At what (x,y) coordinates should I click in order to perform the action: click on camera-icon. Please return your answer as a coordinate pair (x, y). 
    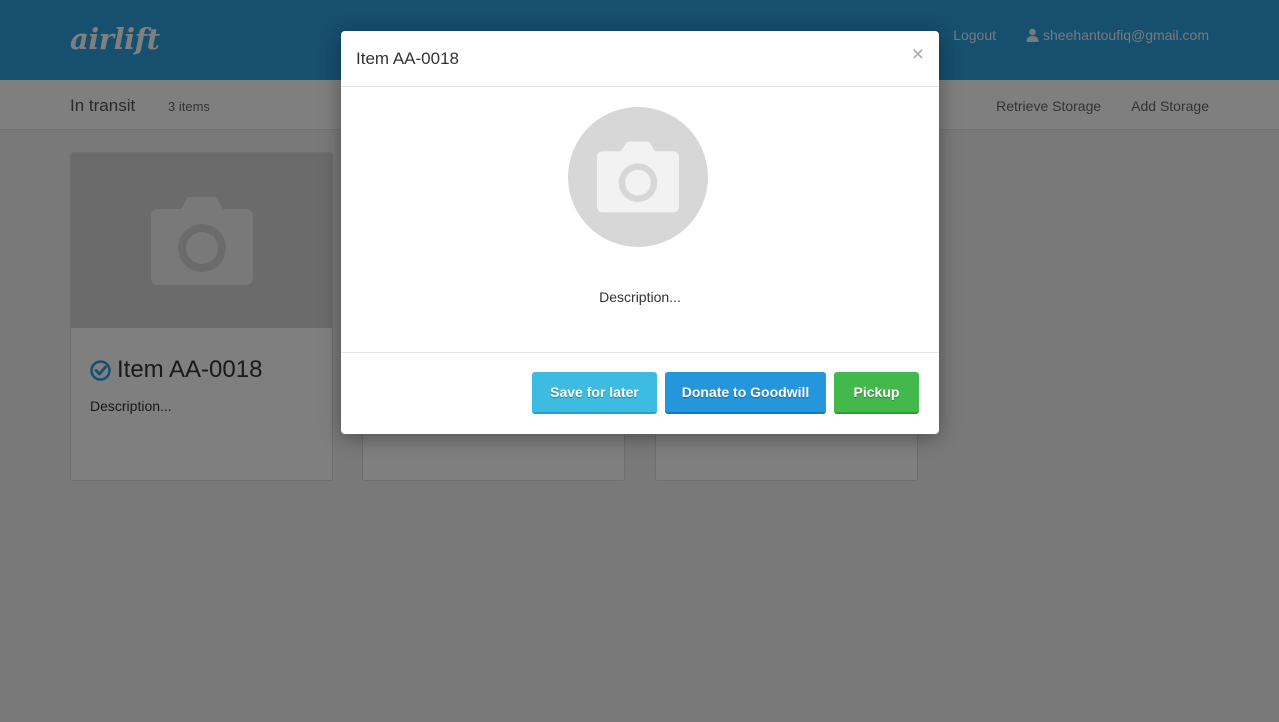
    Looking at the image, I should click on (638, 177).